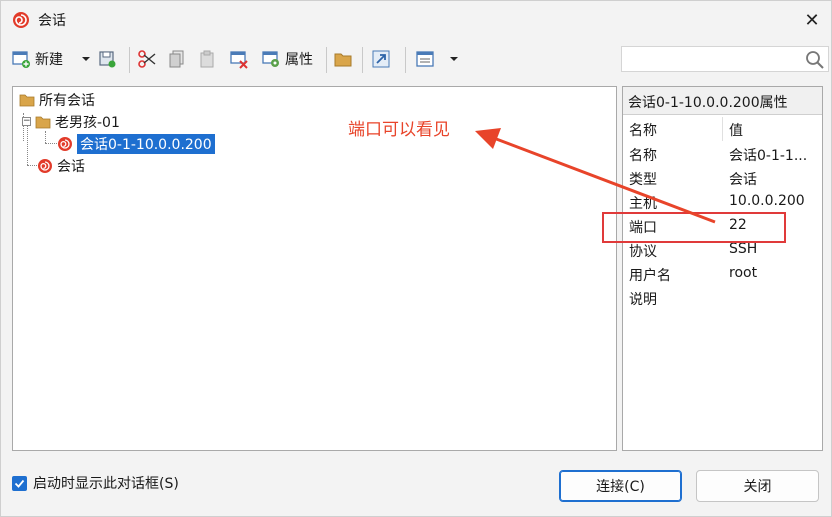 The height and width of the screenshot is (517, 832). Describe the element at coordinates (49, 60) in the screenshot. I see `new-button-label: 新建` at that location.